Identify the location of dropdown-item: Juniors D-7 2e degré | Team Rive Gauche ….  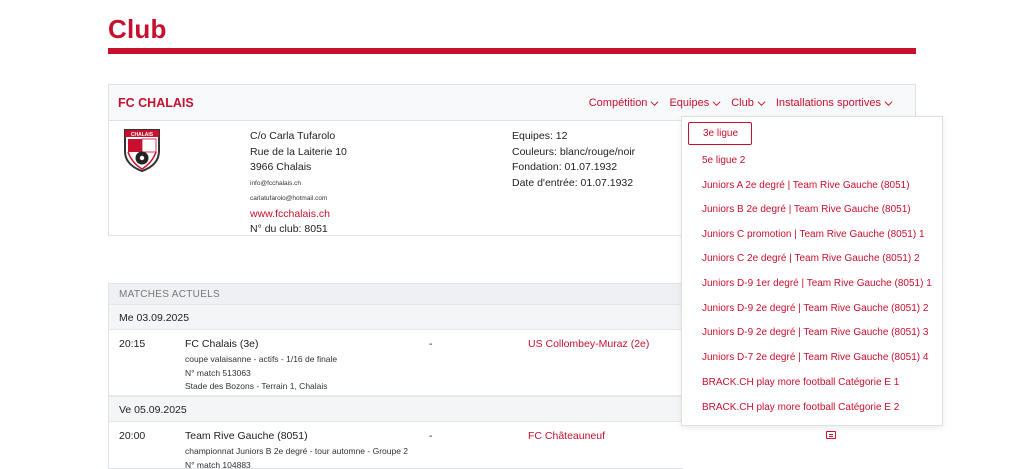
(815, 357).